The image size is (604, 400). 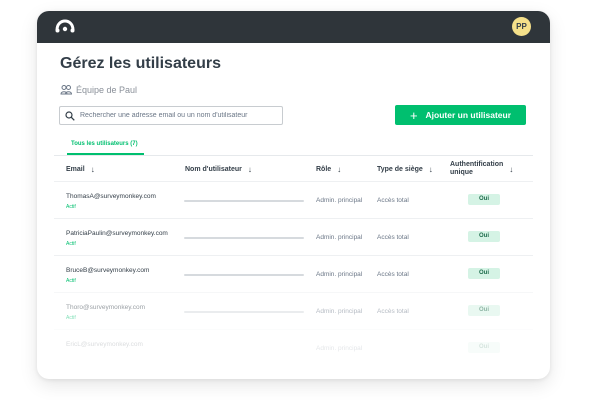 I want to click on team-name: Équipe de Paul, so click(x=98, y=90).